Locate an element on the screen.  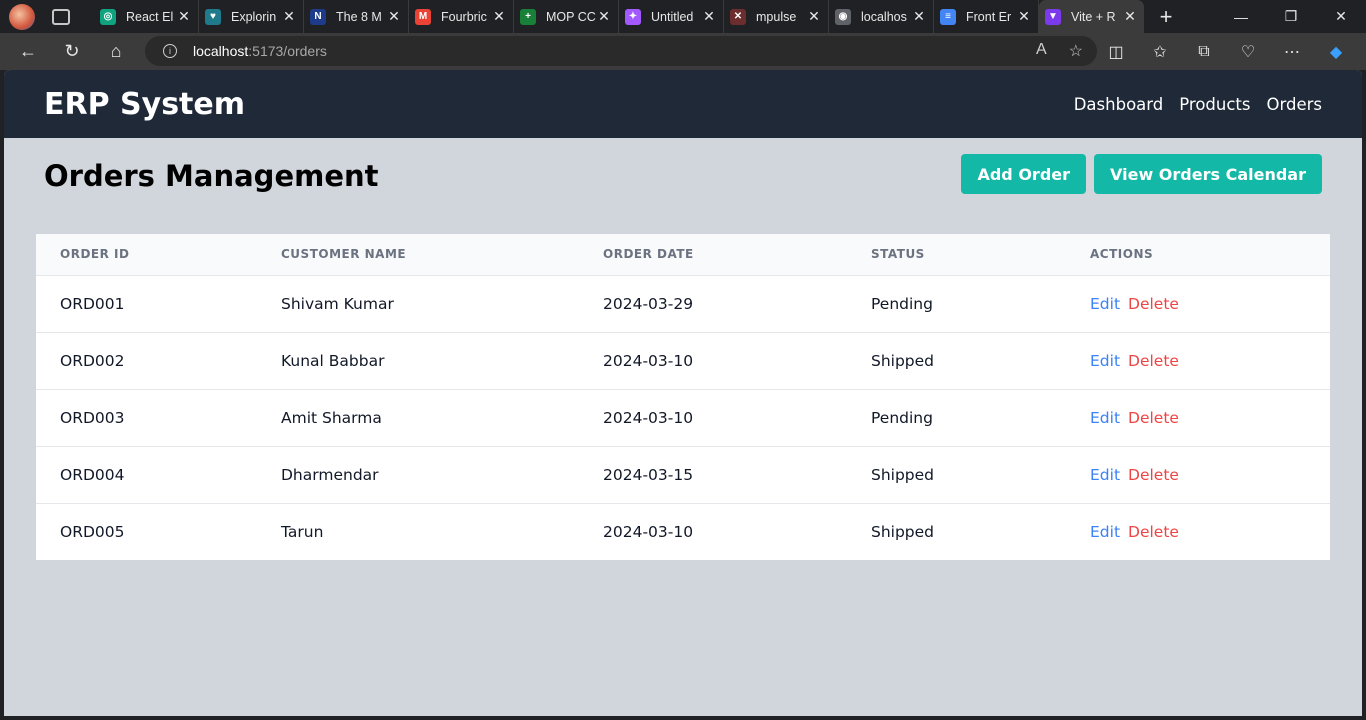
address-bar: i localhost:5173/orders A ☆ is located at coordinates (621, 51).